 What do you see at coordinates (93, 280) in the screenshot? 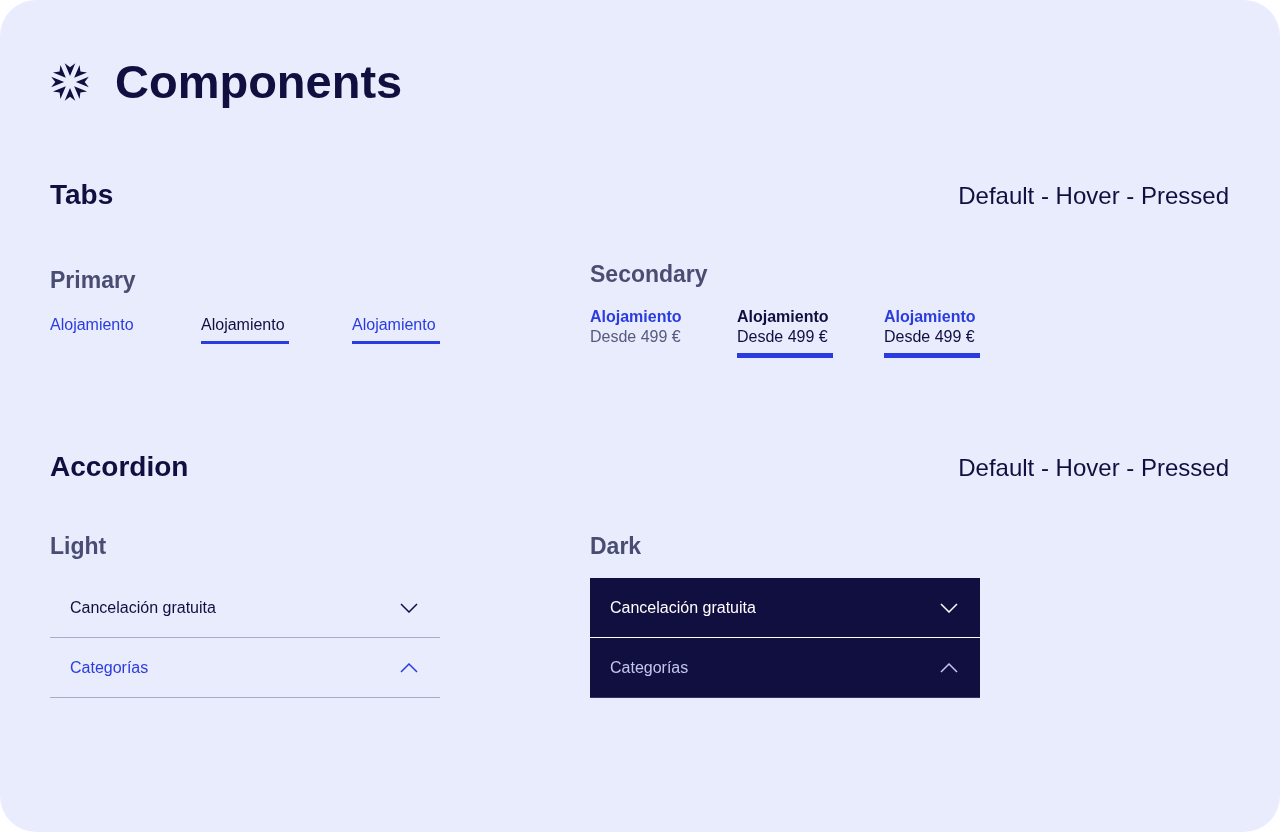
I see `group-title: Primary` at bounding box center [93, 280].